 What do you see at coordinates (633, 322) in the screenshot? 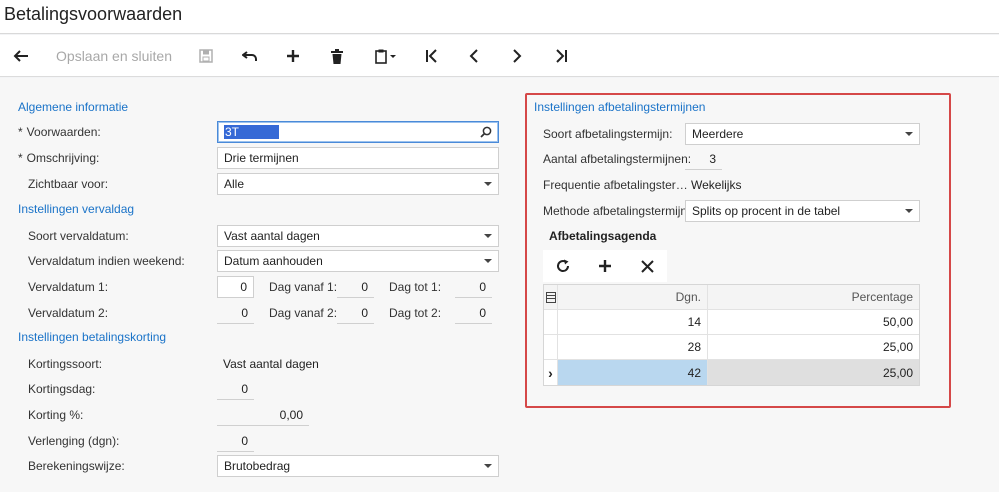
I see `days-cell: 14` at bounding box center [633, 322].